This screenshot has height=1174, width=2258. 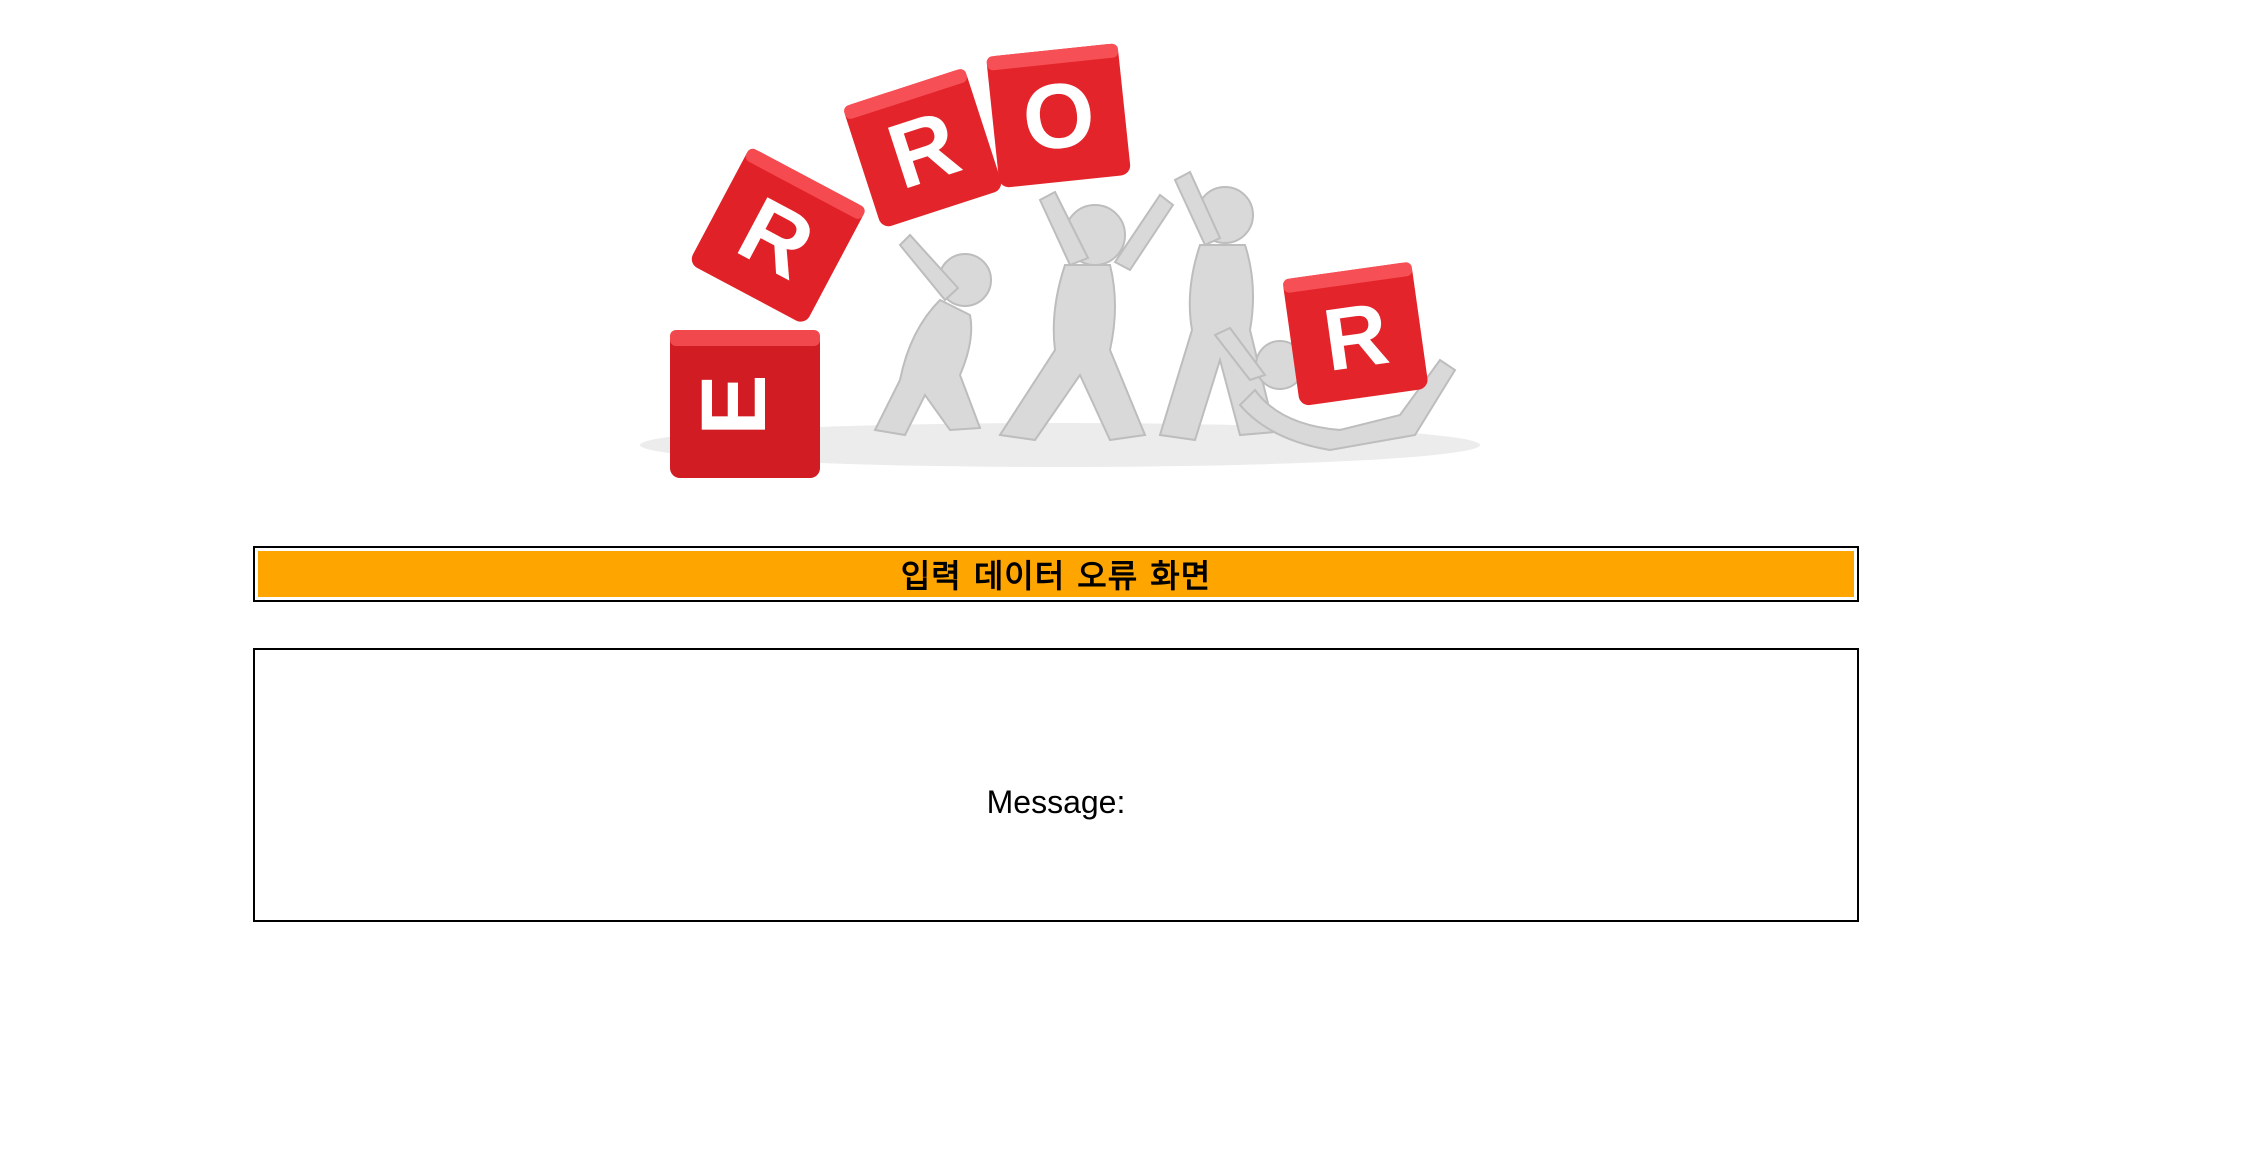 I want to click on cube-r1: R, so click(x=778, y=235).